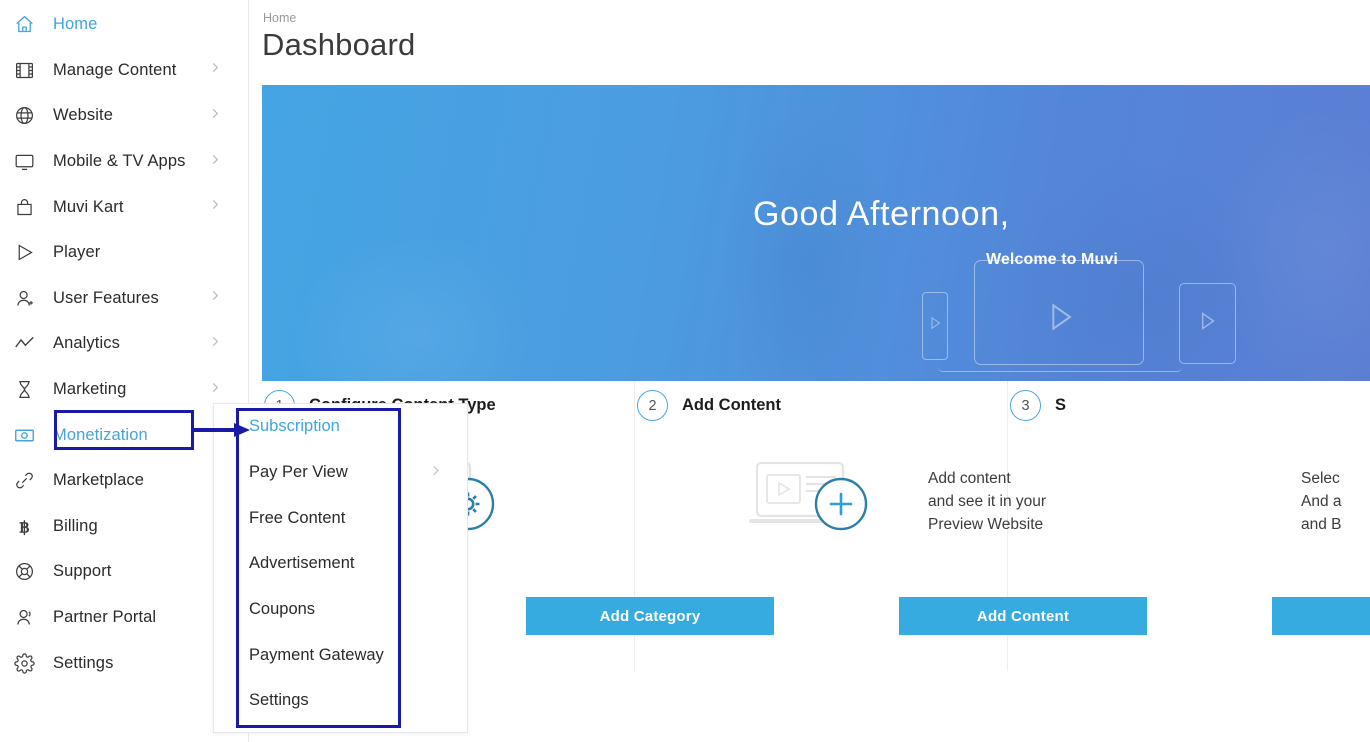 The width and height of the screenshot is (1370, 742). I want to click on step-3-button, so click(1321, 616).